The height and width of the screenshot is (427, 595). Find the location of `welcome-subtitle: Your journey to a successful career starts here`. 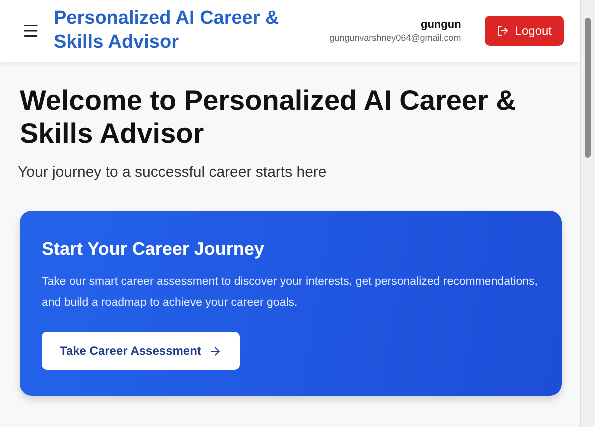

welcome-subtitle: Your journey to a successful career starts here is located at coordinates (173, 172).